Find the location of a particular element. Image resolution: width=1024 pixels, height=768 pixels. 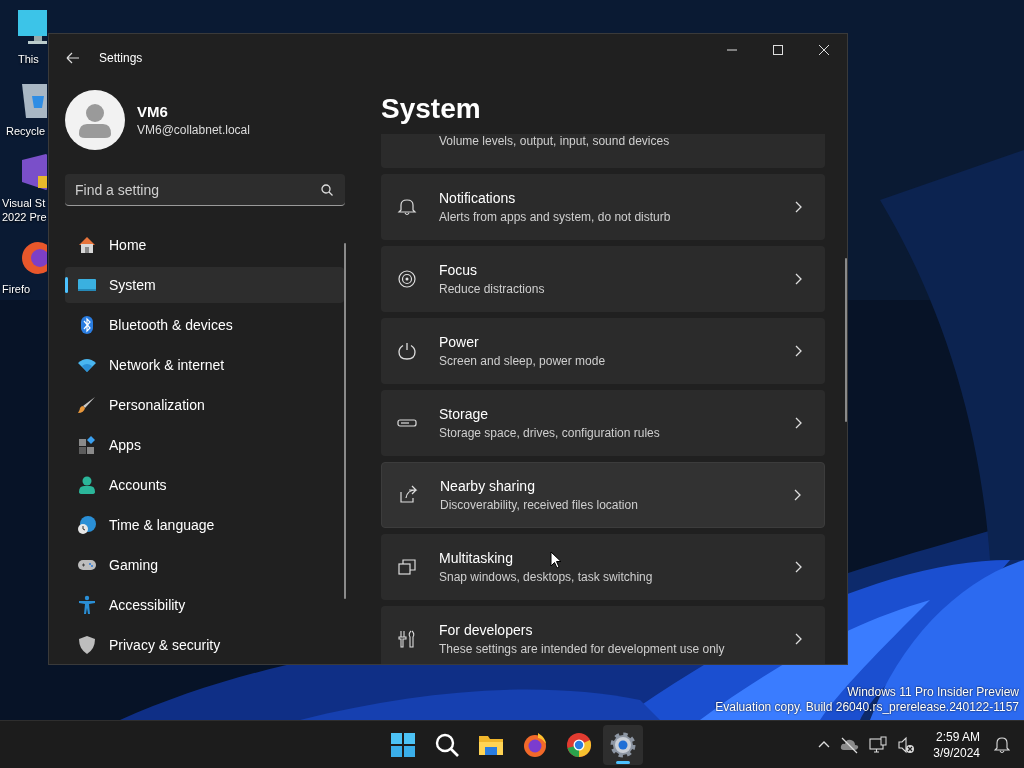

power-icon is located at coordinates (407, 351).